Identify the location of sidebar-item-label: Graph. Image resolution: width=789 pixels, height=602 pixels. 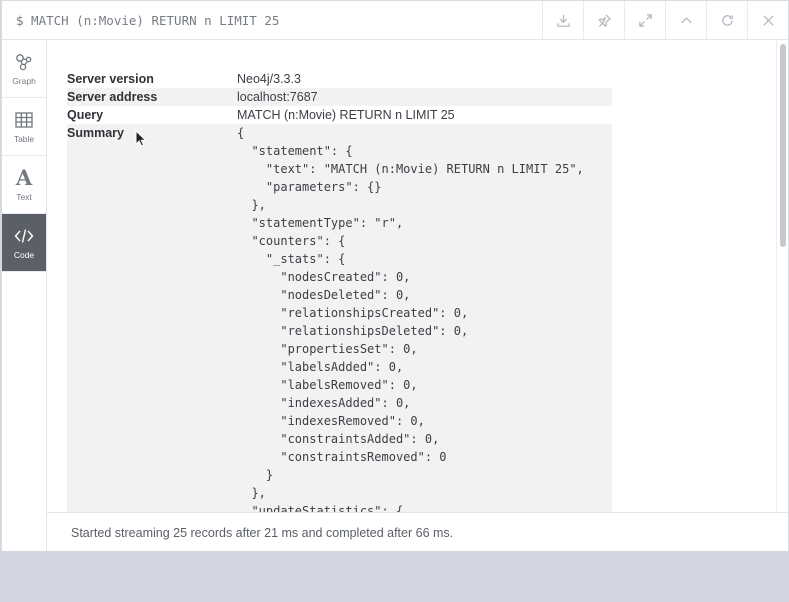
(24, 81).